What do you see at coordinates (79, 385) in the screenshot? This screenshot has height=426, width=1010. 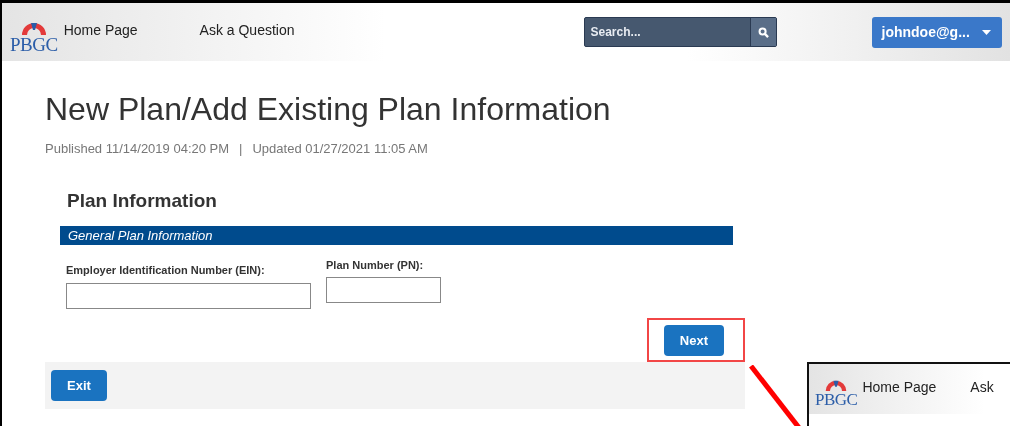 I see `exit-button: Exit` at bounding box center [79, 385].